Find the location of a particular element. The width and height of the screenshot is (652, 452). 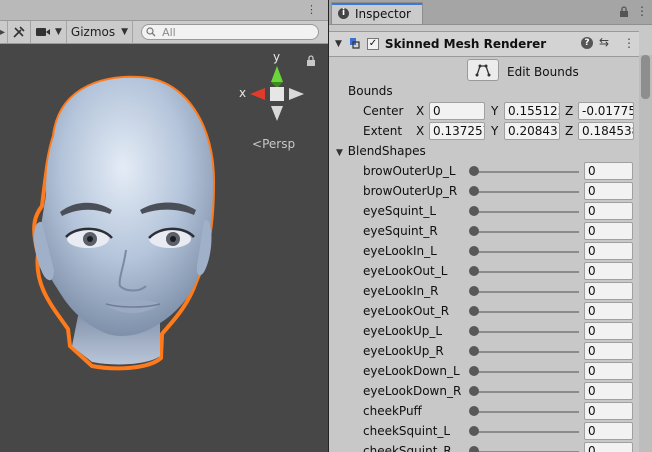

component-header: ▼ ✓ Skinned Mesh Renderer ? ⇆ ⋮ is located at coordinates (484, 44).